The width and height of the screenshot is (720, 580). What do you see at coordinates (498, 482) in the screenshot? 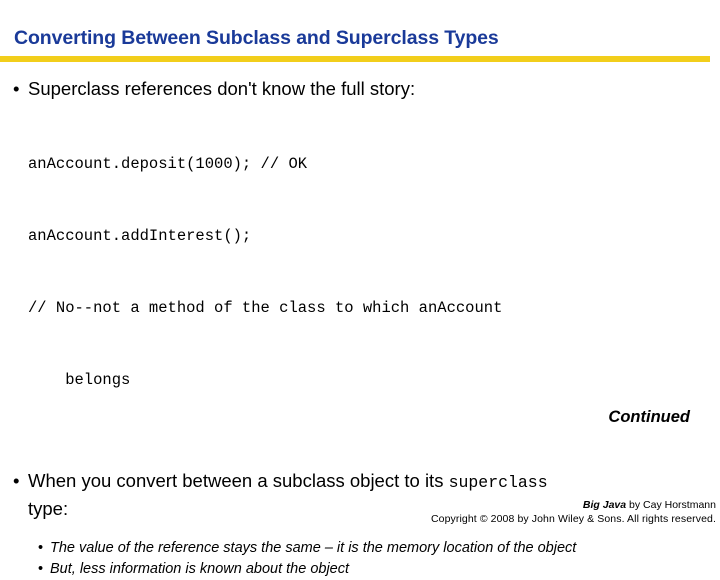
I see `bullet-item-2-mono-term: superclass` at bounding box center [498, 482].